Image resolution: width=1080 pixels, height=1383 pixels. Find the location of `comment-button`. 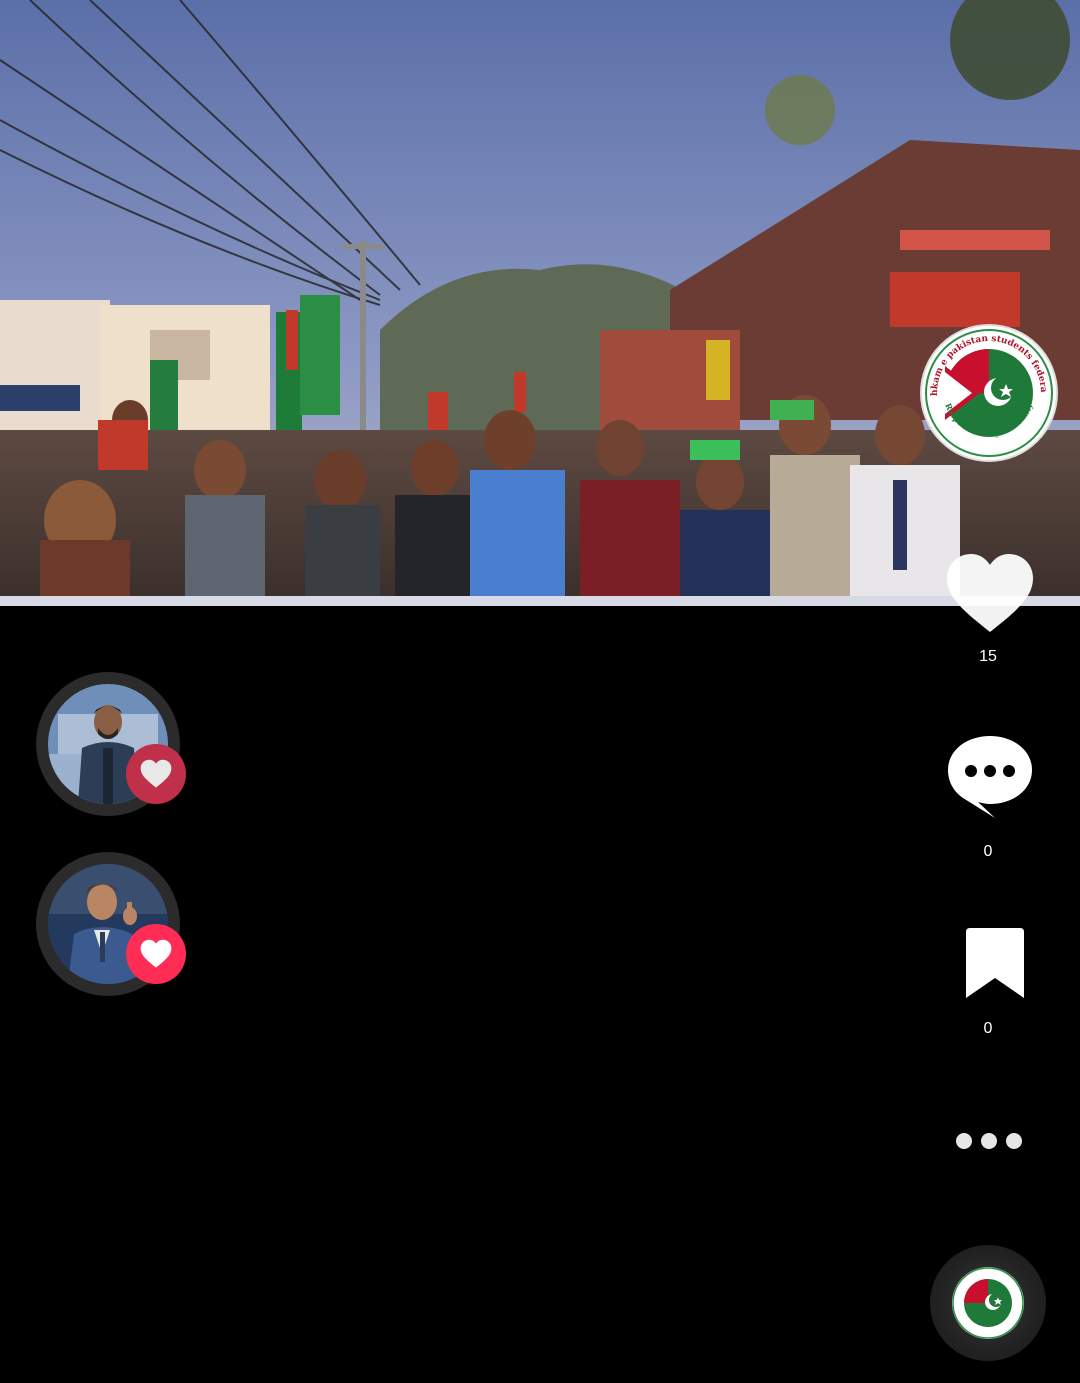

comment-button is located at coordinates (988, 778).